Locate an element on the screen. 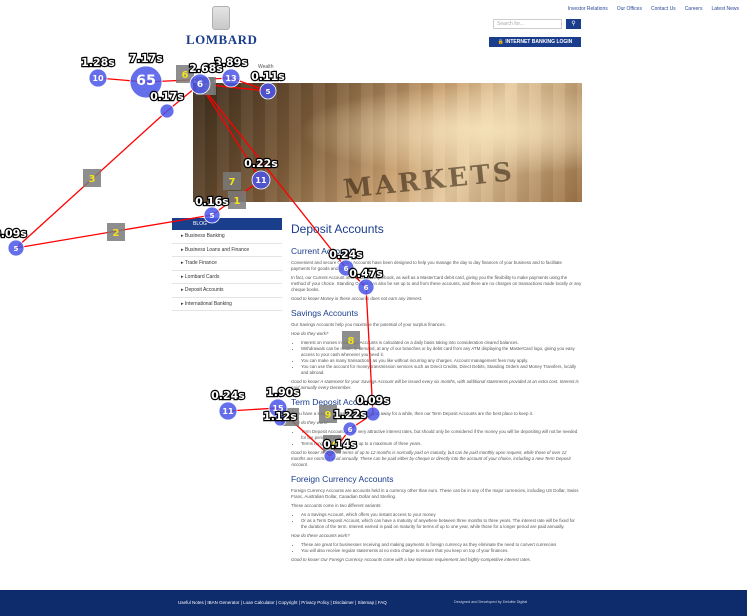 Image resolution: width=747 pixels, height=616 pixels. sidebar-item-trade-finance: ▸ Trade Finance is located at coordinates (227, 264).